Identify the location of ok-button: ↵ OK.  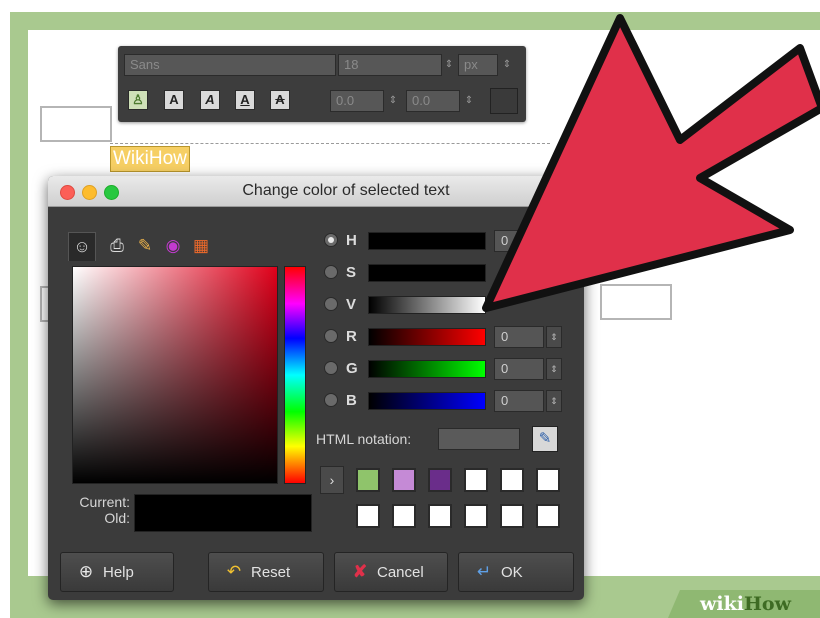
(516, 572).